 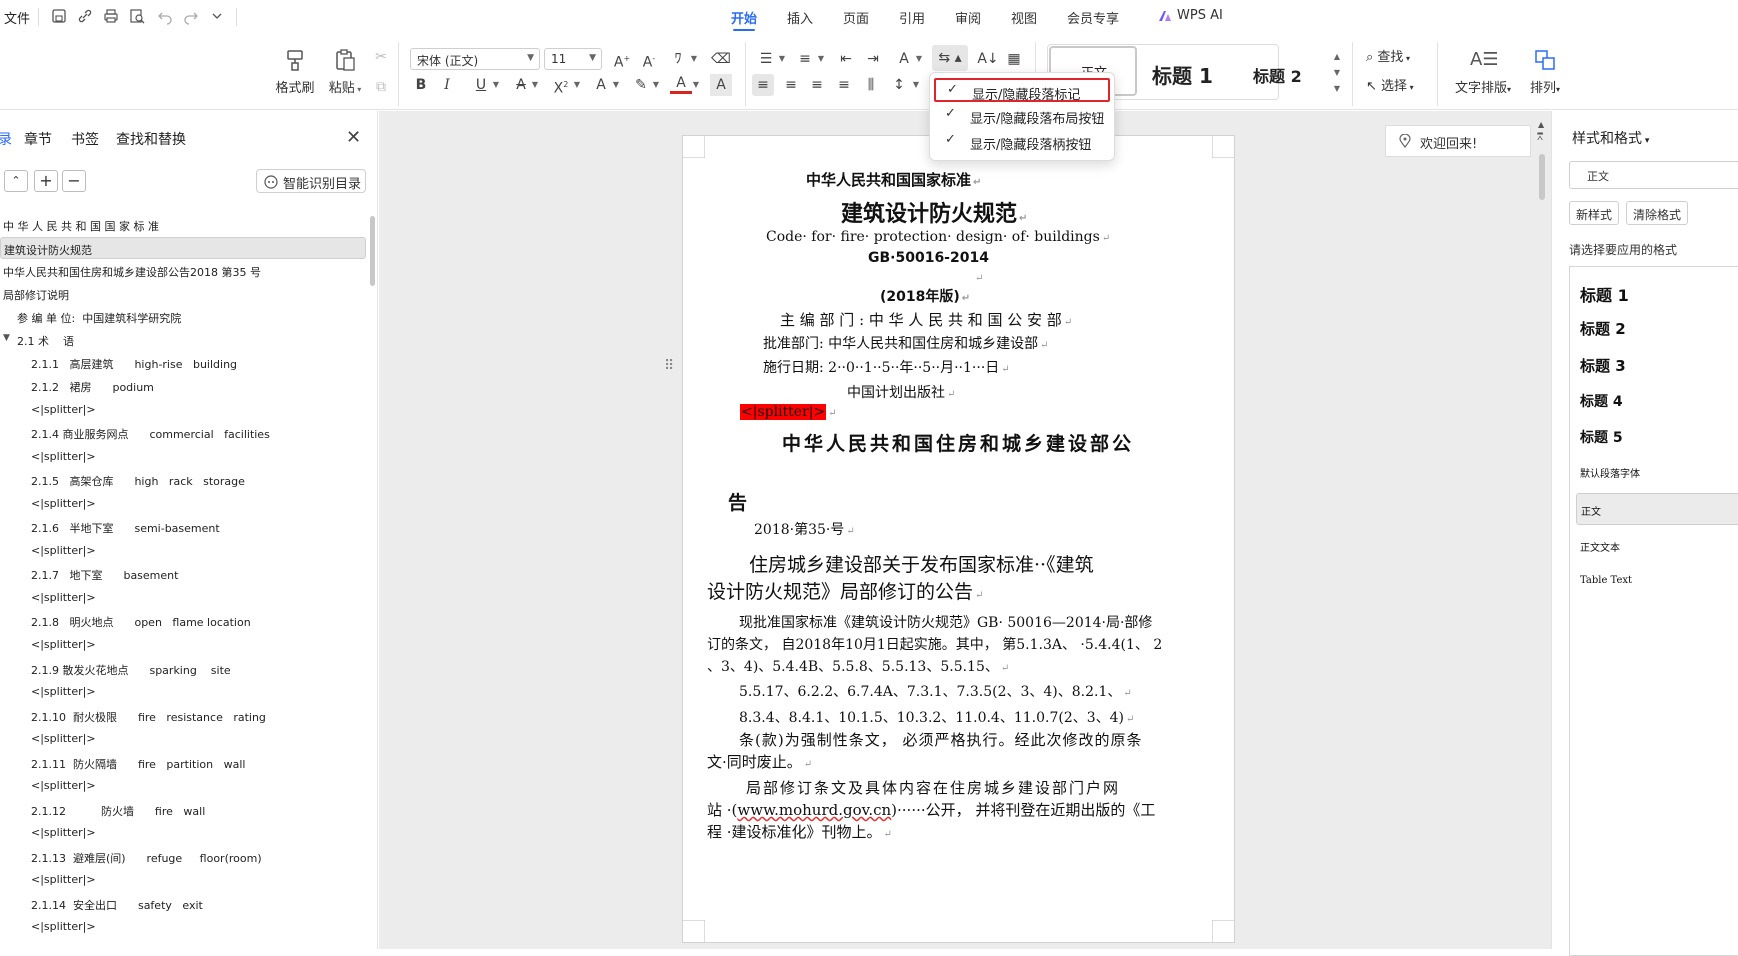 I want to click on cut-icon: ✂, so click(x=381, y=57).